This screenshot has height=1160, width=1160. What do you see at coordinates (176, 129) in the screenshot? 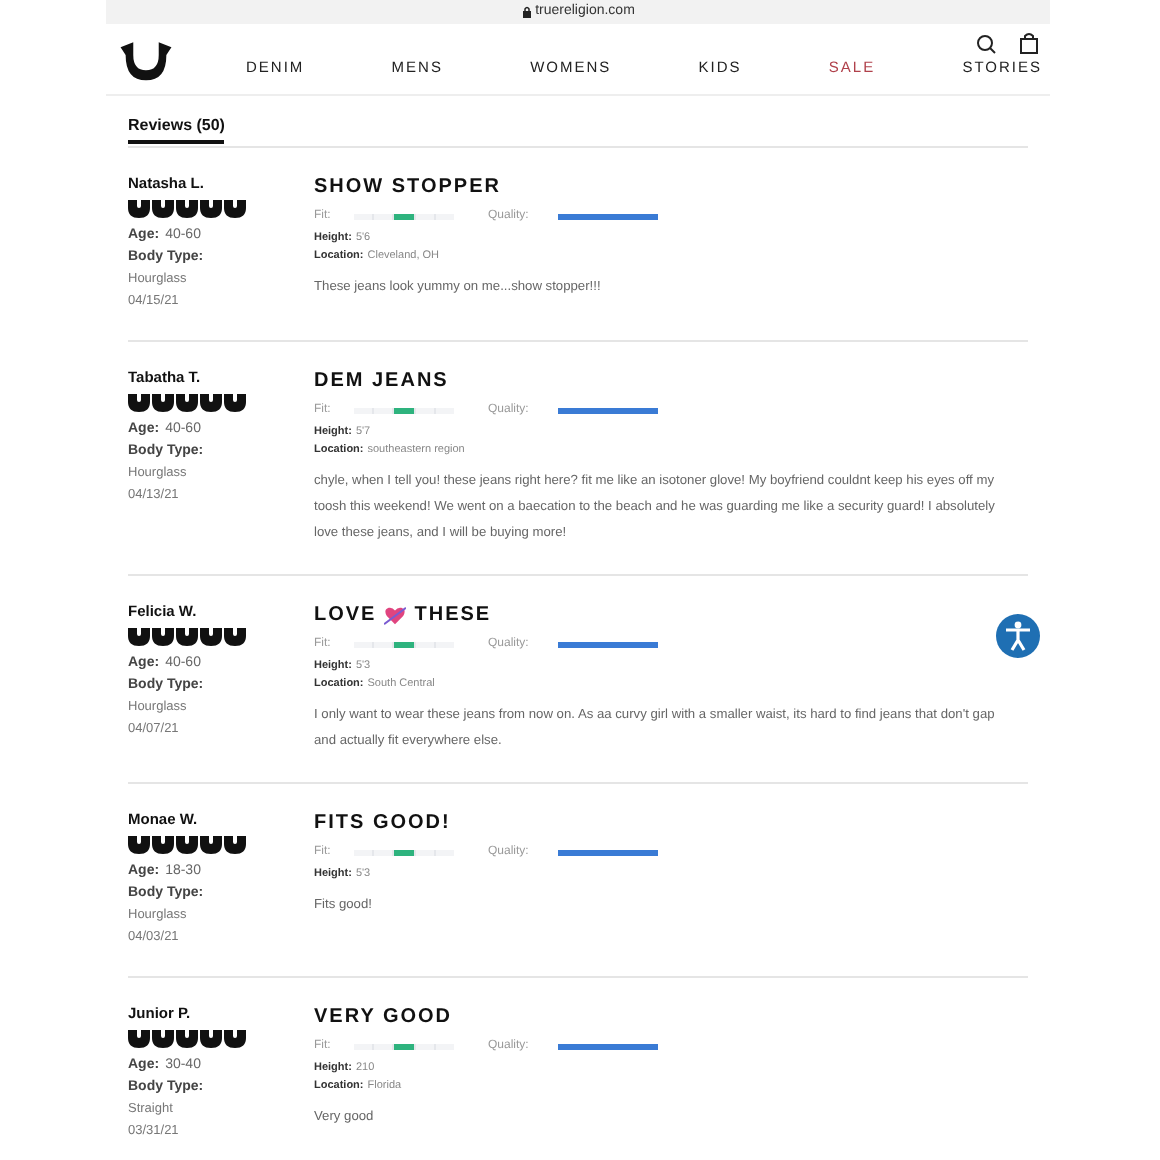
I see `reviews-tab: Reviews (50)` at bounding box center [176, 129].